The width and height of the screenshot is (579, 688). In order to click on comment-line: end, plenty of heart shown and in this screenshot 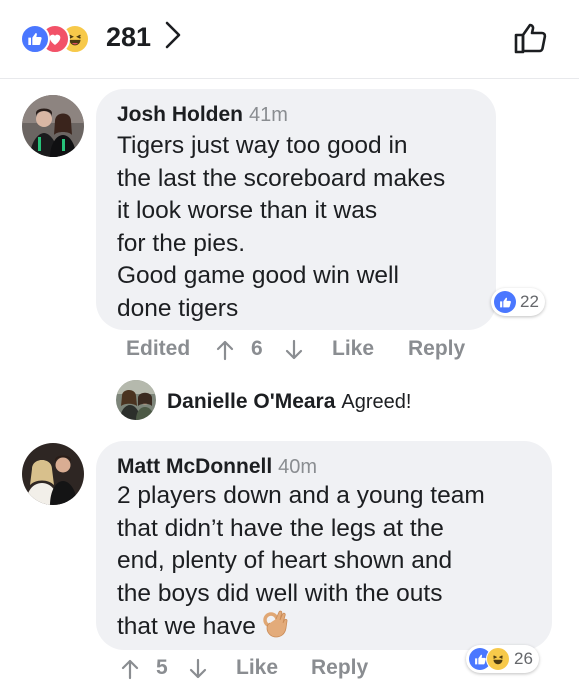, I will do `click(285, 560)`.